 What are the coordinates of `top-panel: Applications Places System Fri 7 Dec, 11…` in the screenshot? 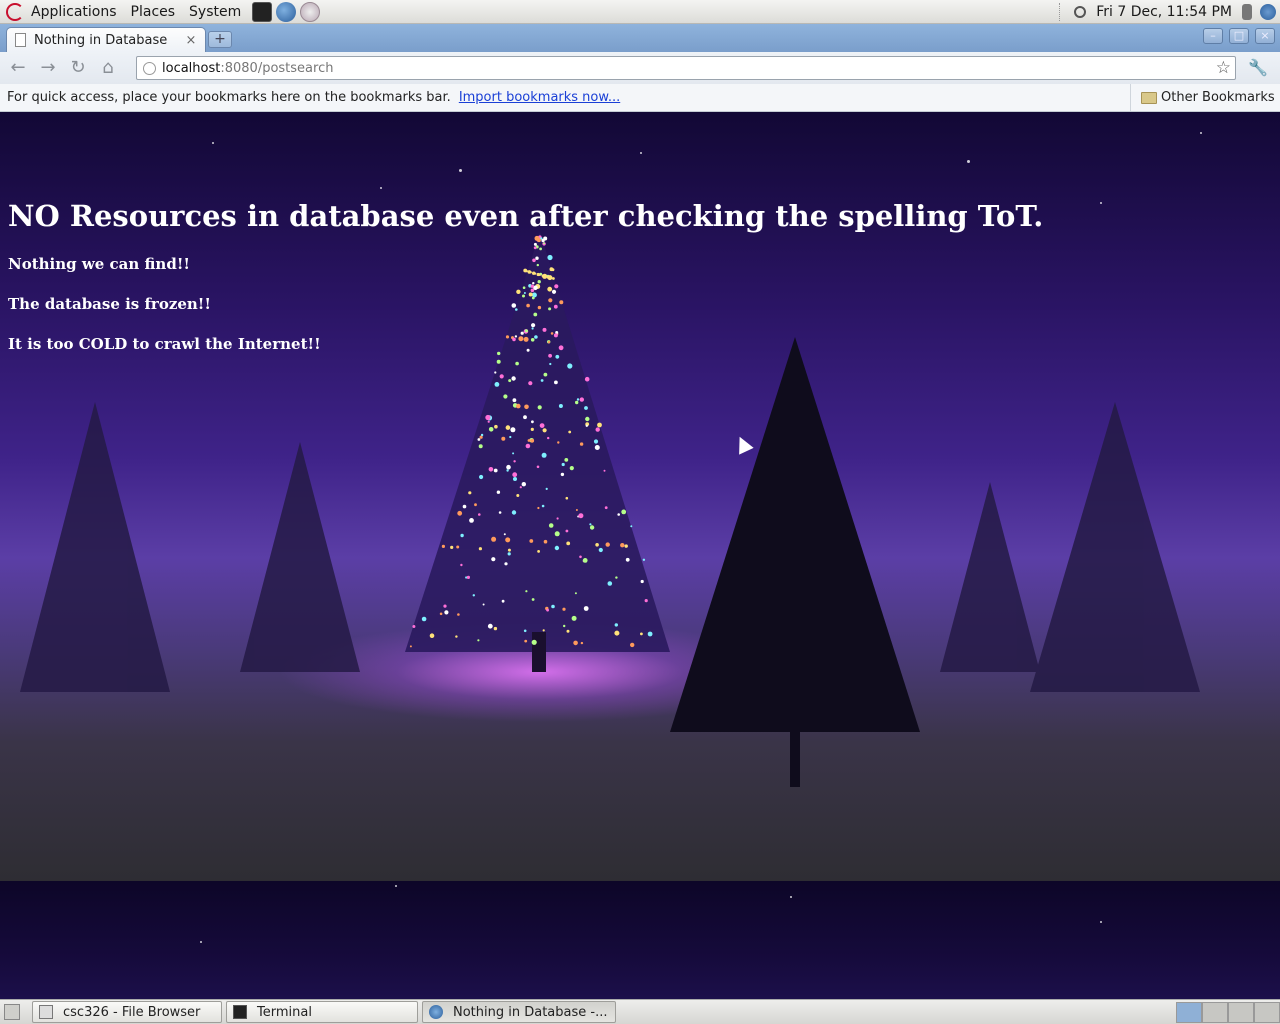 It's located at (640, 12).